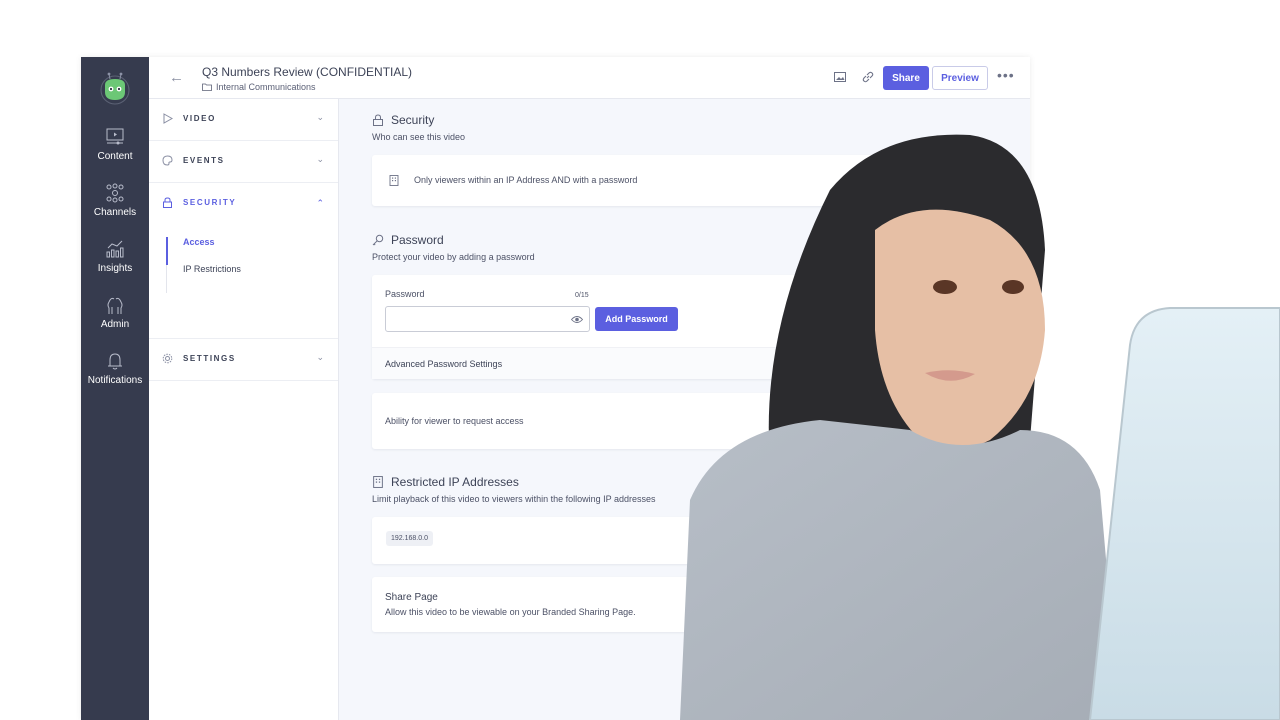  I want to click on rail-label-channels: Channels, so click(115, 212).